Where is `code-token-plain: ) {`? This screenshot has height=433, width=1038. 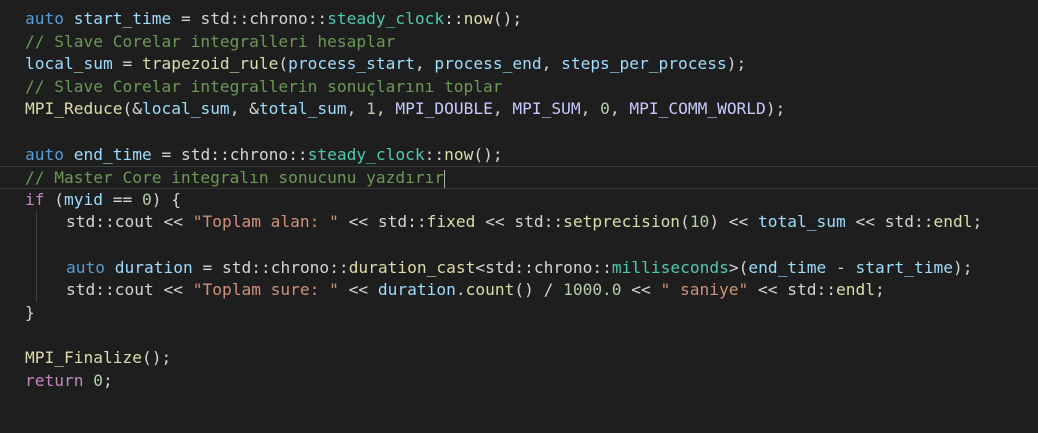
code-token-plain: ) { is located at coordinates (166, 199).